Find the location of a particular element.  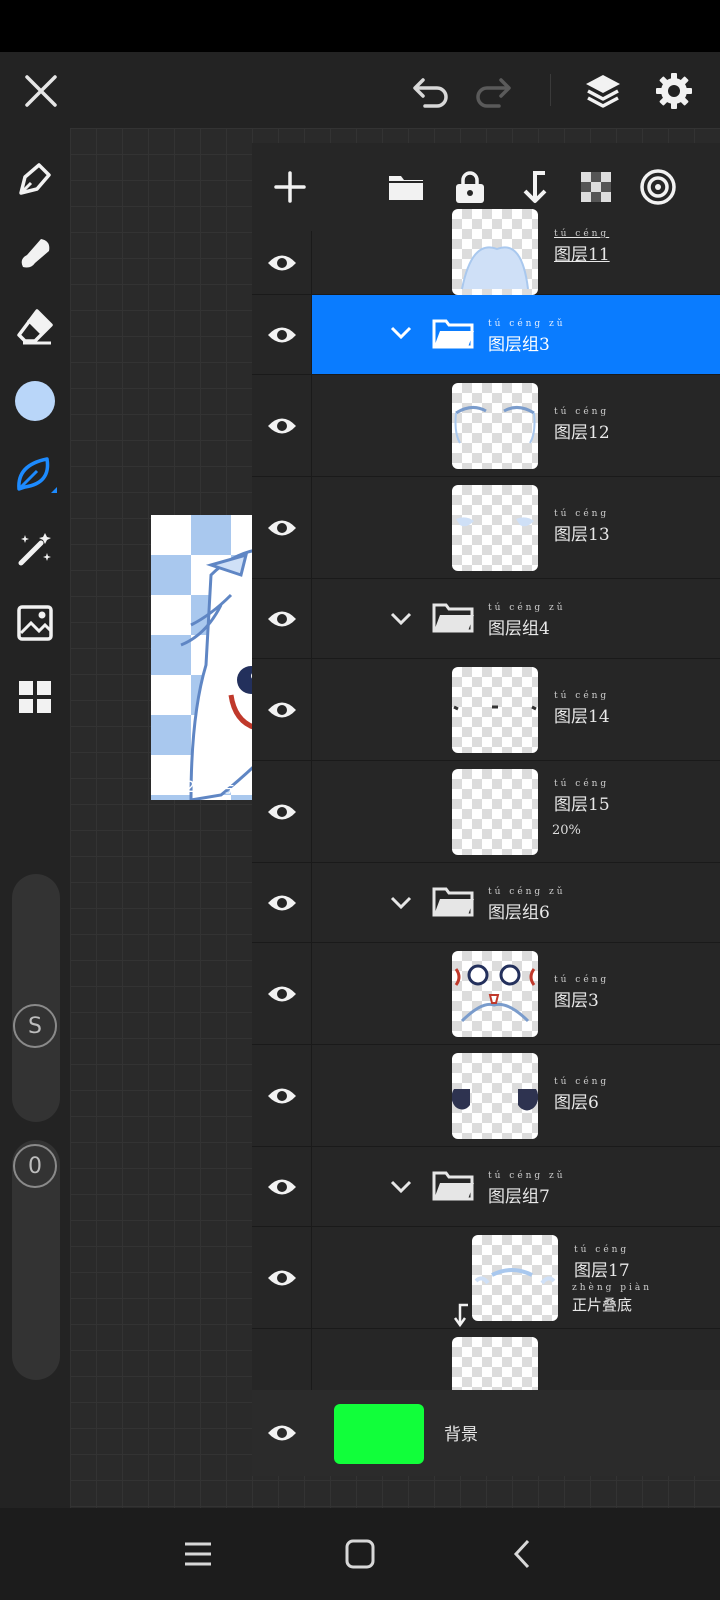

layer-label: 图层15 is located at coordinates (582, 805).